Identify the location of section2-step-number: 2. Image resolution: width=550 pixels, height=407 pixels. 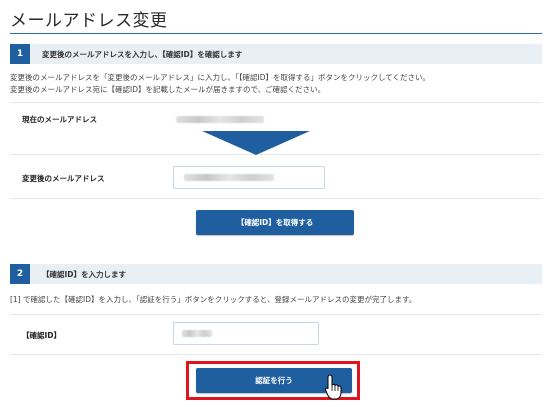
(20, 274).